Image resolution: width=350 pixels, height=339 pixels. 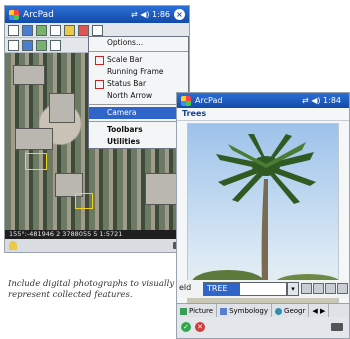 What do you see at coordinates (263, 327) in the screenshot?
I see `command-bar: ✓ ✕` at bounding box center [263, 327].